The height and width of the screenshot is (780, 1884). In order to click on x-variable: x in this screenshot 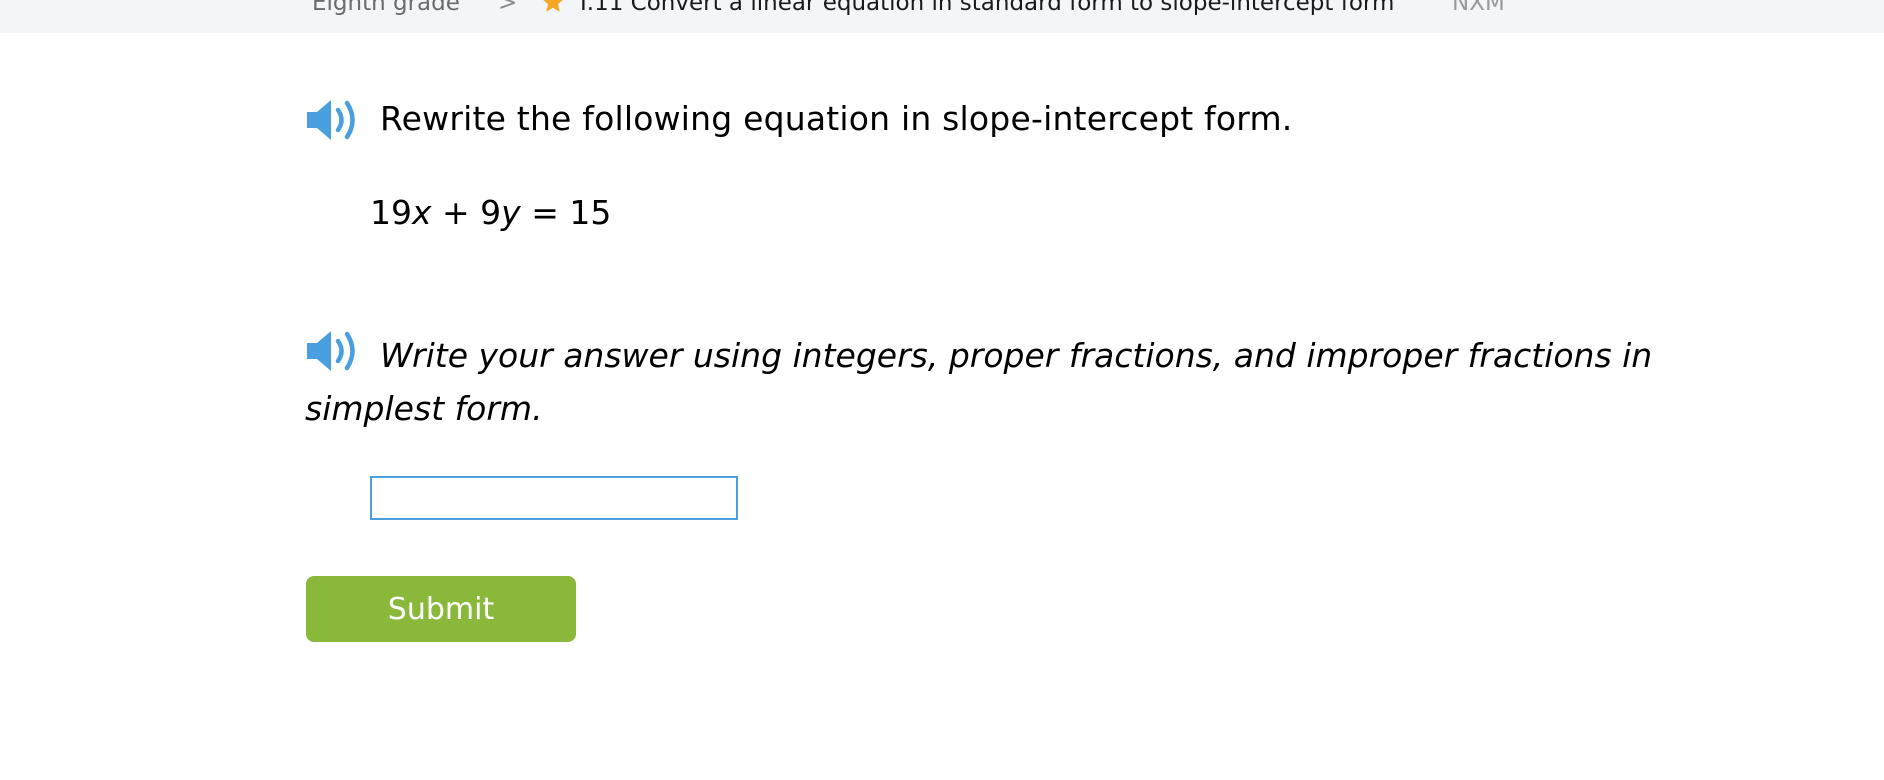, I will do `click(422, 212)`.